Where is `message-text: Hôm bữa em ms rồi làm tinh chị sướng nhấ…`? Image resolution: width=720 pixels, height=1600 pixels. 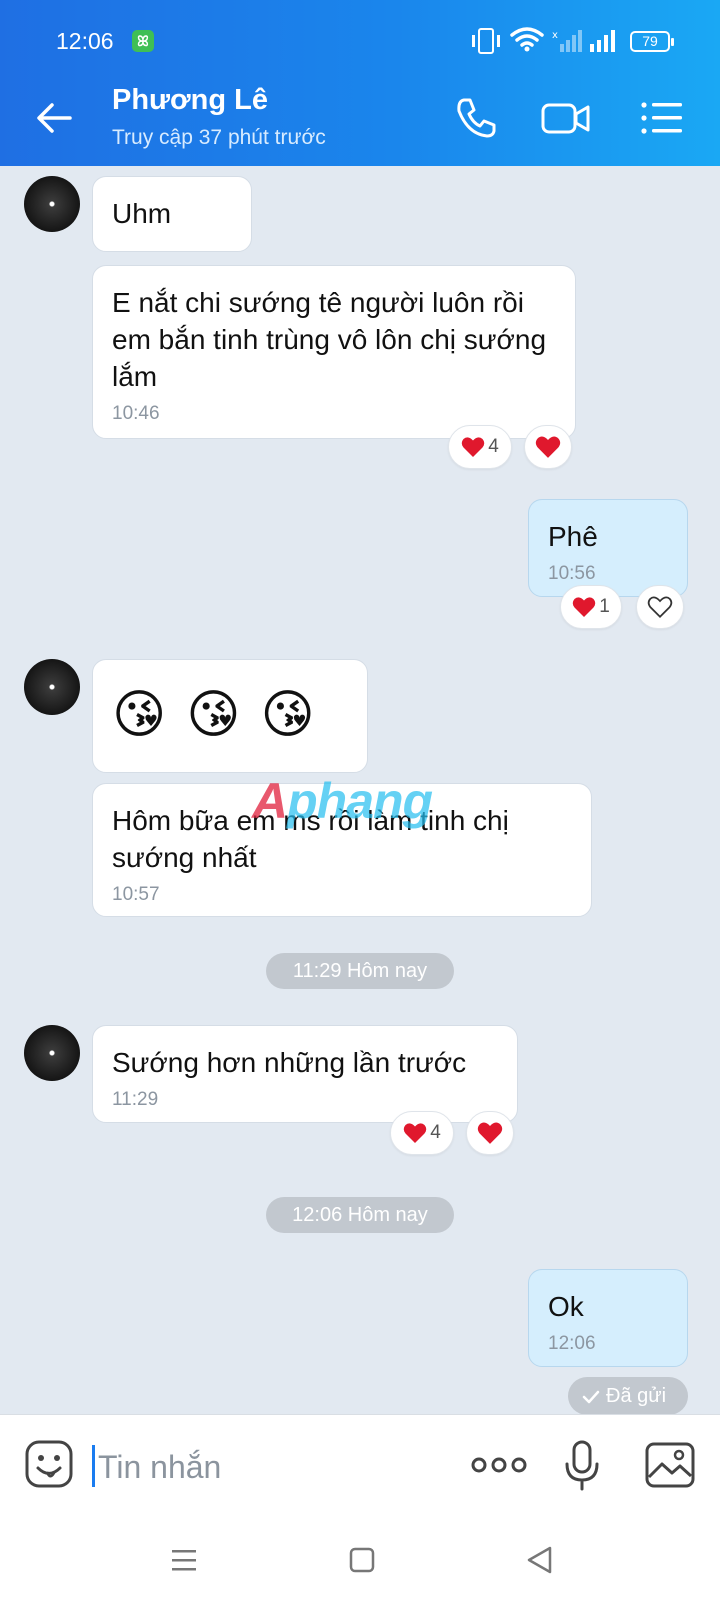
message-text: Hôm bữa em ms rồi làm tinh chị sướng nhấ… is located at coordinates (310, 839).